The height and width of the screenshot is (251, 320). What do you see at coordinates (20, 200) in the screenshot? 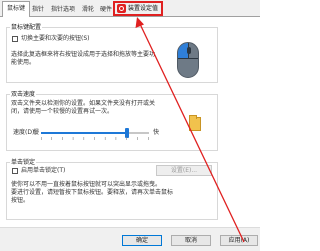
I see `click-lock-desc-line3: 按钮。` at bounding box center [20, 200].